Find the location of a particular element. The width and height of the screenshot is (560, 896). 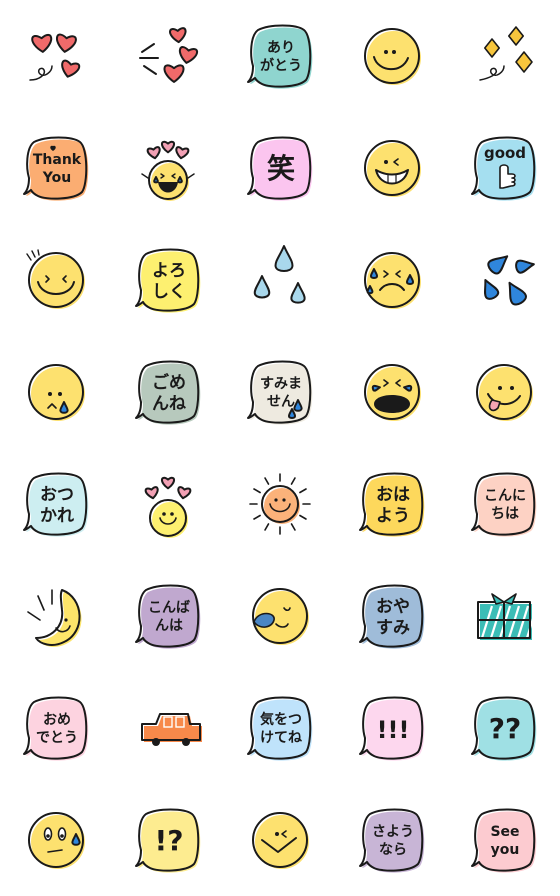

orange-car is located at coordinates (168, 728).